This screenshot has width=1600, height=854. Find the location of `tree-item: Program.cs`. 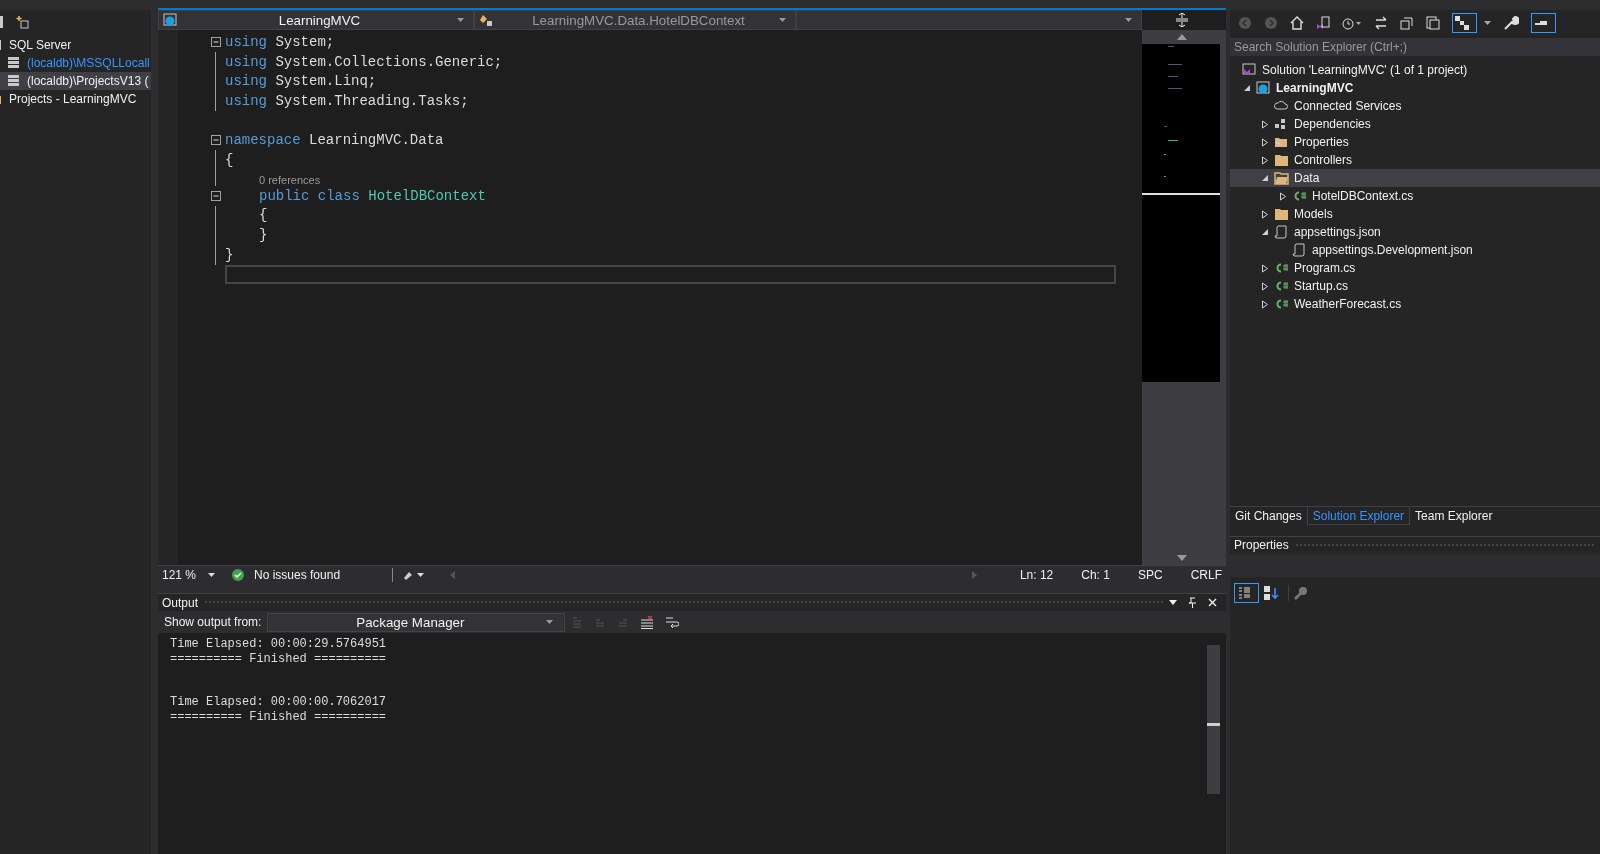

tree-item: Program.cs is located at coordinates (1415, 268).